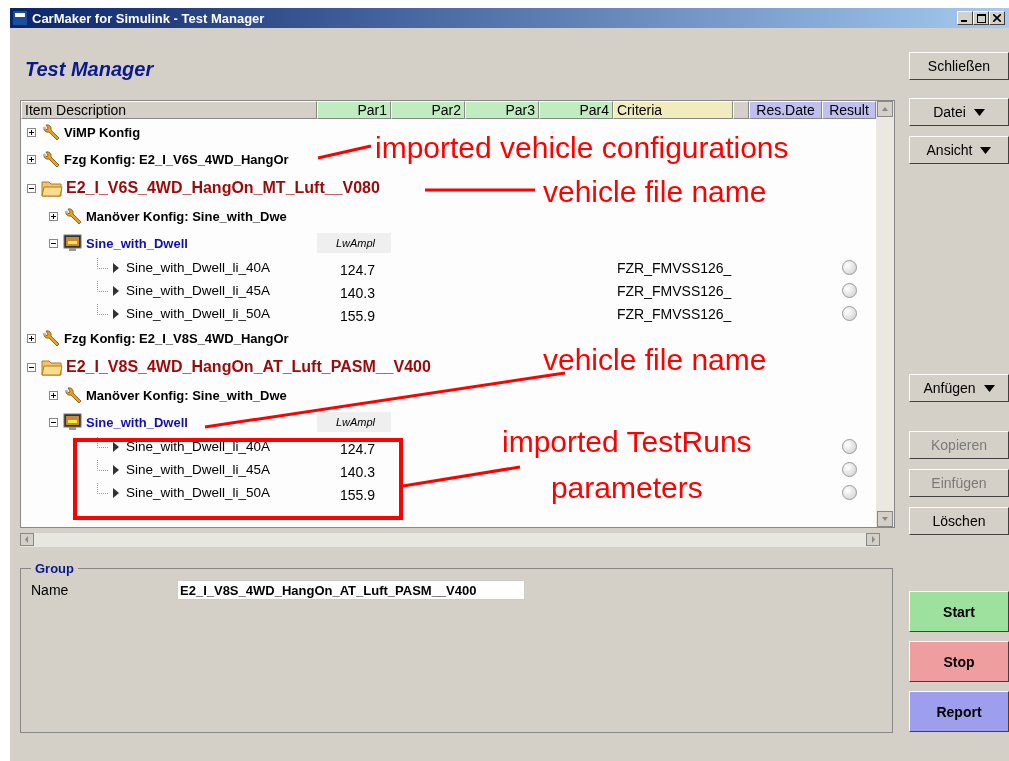  What do you see at coordinates (627, 465) in the screenshot?
I see `annotation-text: imported TestRuns parameters` at bounding box center [627, 465].